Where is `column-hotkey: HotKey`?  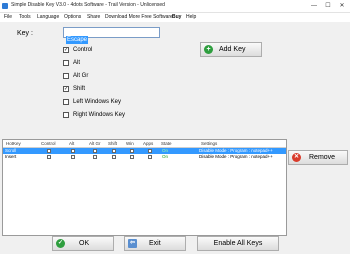 column-hotkey: HotKey is located at coordinates (13, 143).